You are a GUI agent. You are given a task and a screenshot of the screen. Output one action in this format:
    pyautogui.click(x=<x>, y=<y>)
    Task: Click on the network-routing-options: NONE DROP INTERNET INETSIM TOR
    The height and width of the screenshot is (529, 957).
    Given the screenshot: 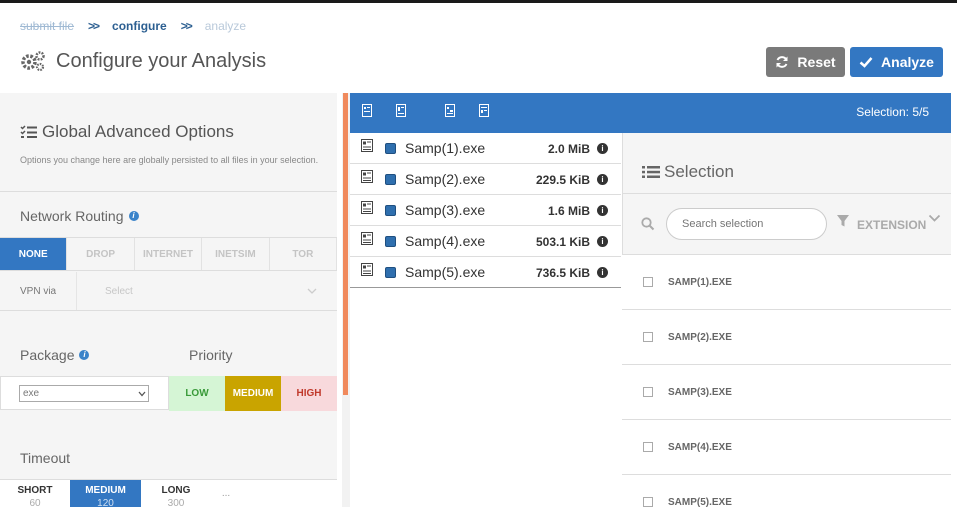 What is the action you would take?
    pyautogui.click(x=169, y=254)
    